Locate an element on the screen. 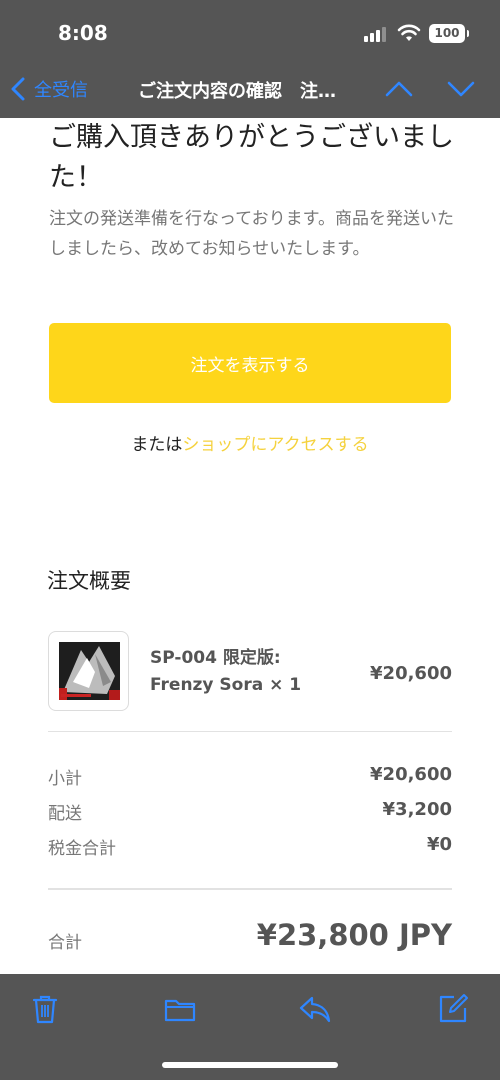  order-item: SP-004 限定版: Frenzy Sora × 1 ¥20,600 is located at coordinates (250, 671).